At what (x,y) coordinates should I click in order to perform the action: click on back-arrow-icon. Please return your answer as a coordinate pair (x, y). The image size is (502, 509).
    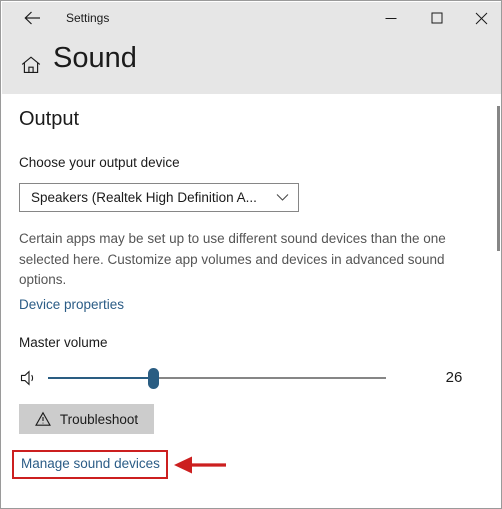
    Looking at the image, I should click on (32, 18).